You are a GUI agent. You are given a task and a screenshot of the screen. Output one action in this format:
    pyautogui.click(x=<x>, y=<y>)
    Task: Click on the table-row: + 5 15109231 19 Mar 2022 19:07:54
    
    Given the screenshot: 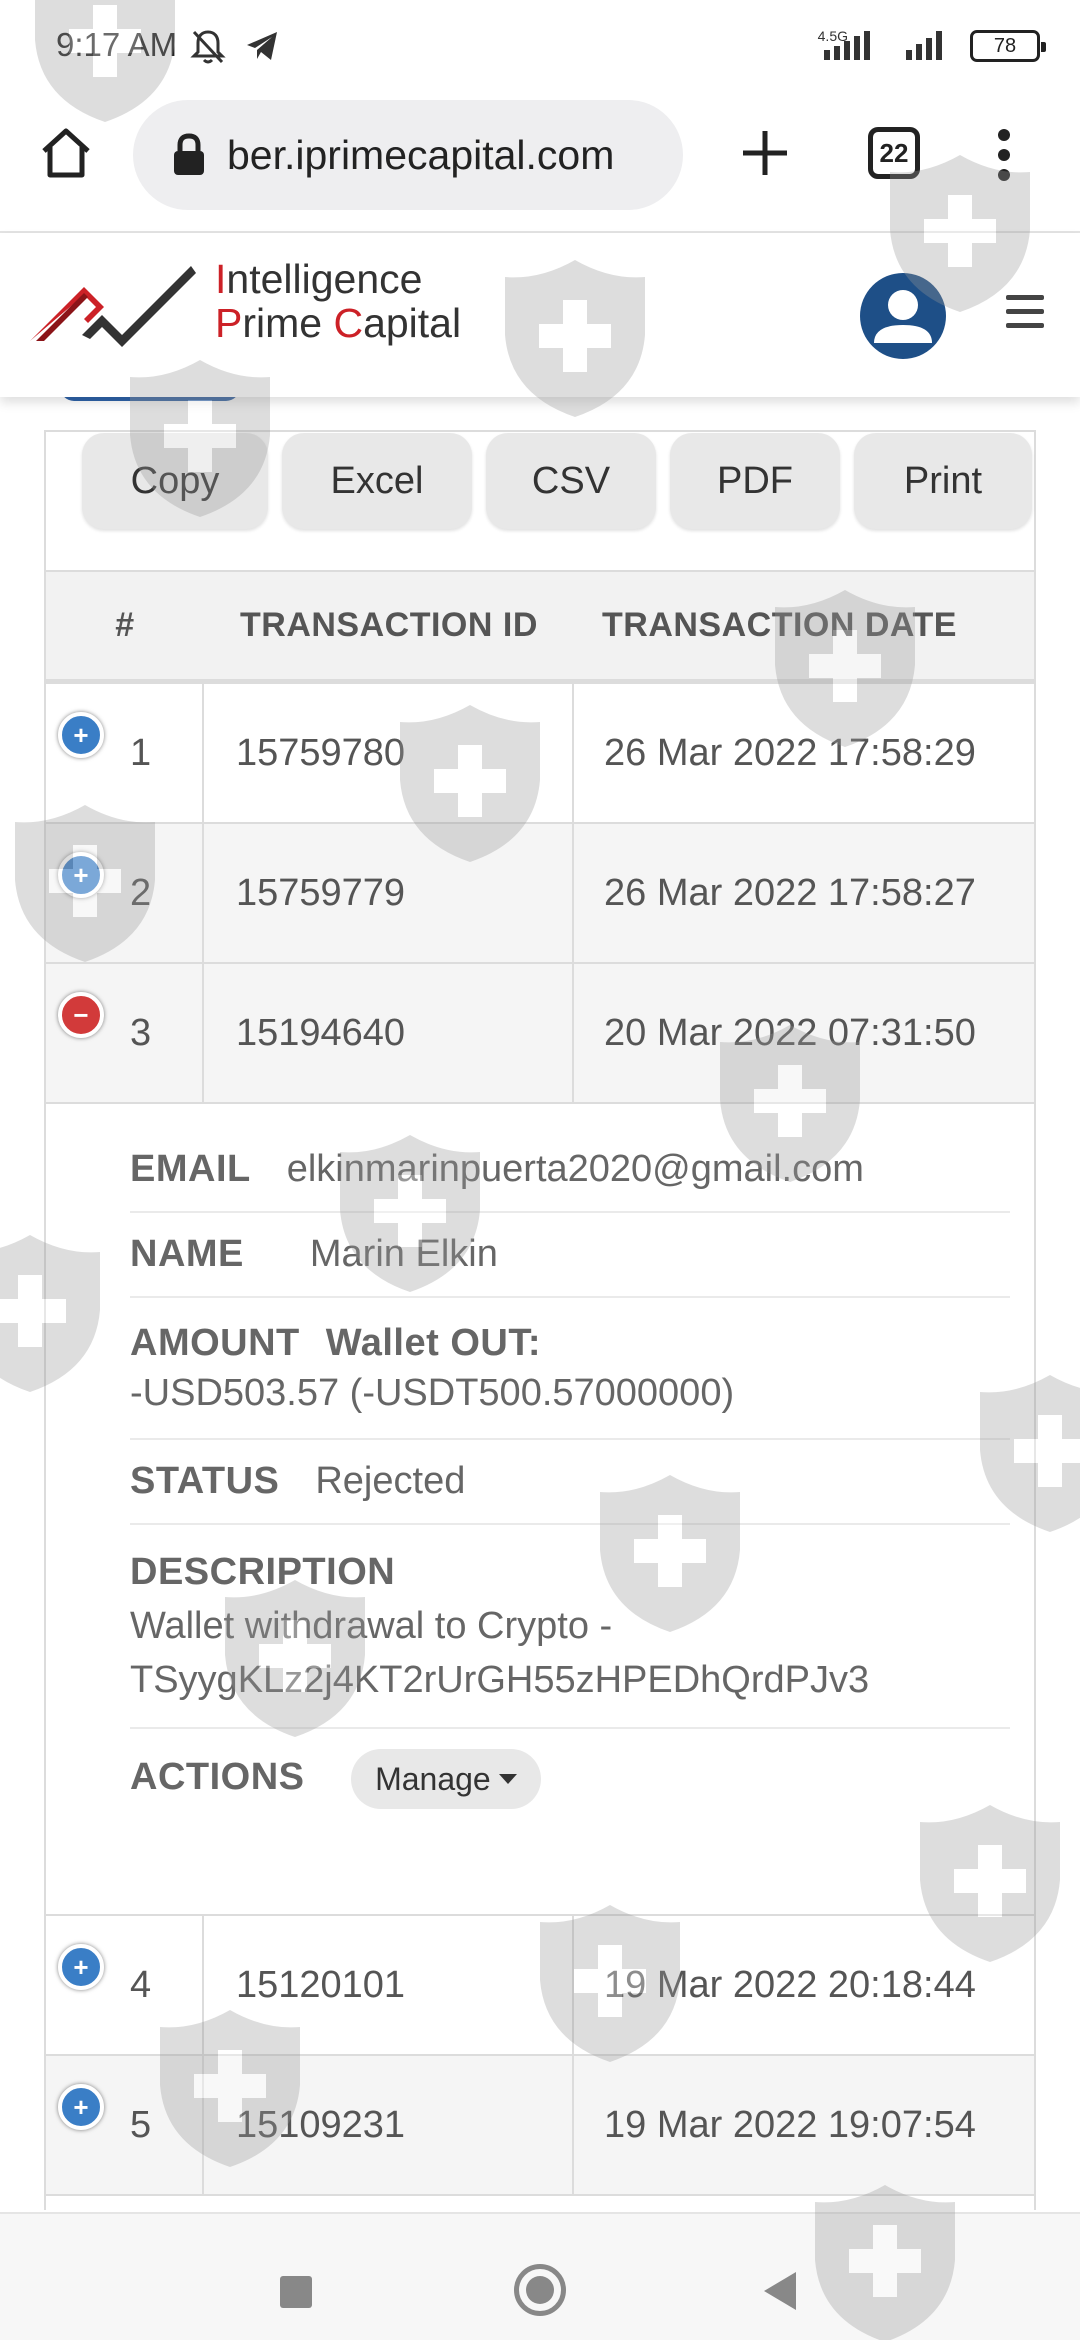 What is the action you would take?
    pyautogui.click(x=540, y=2126)
    